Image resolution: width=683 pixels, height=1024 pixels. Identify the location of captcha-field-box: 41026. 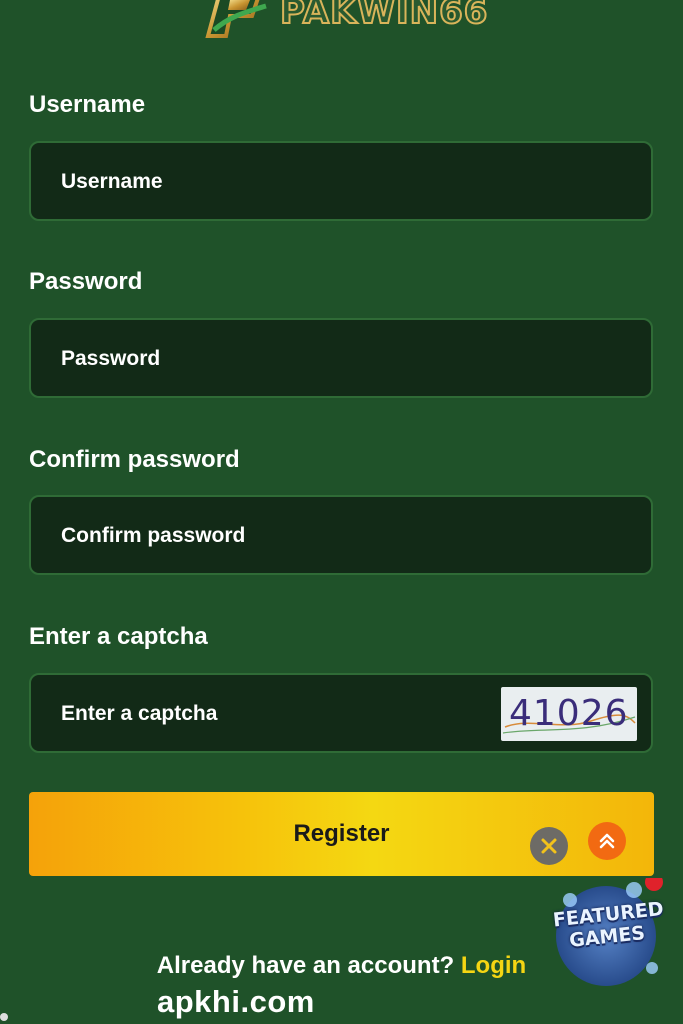
(341, 713).